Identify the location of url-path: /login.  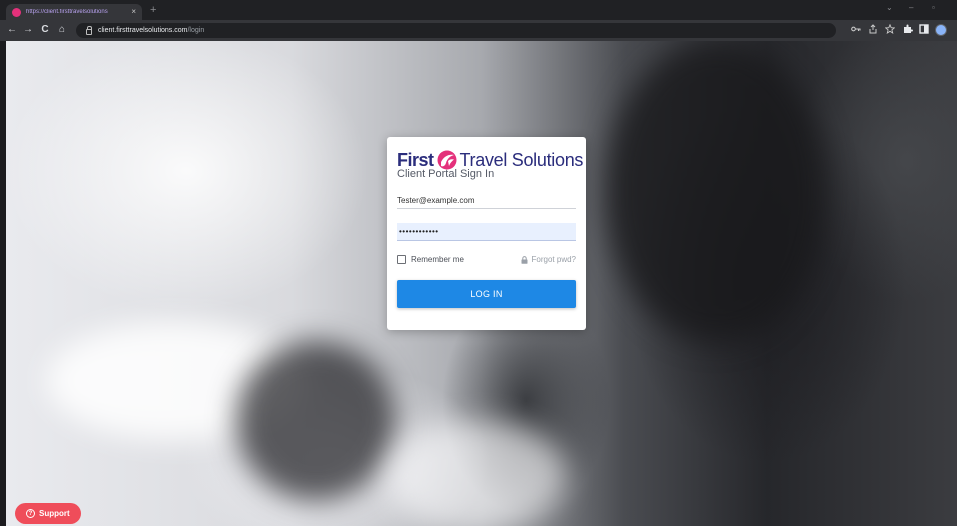
(196, 30).